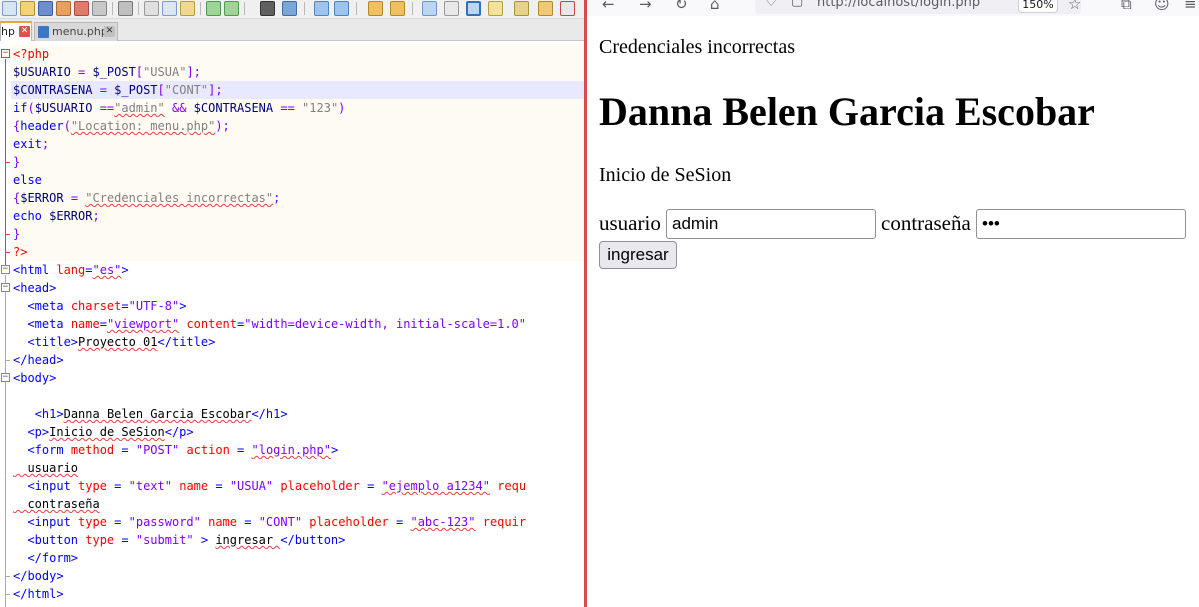  Describe the element at coordinates (898, 5) in the screenshot. I see `url-text: http://localhost/login.php` at that location.